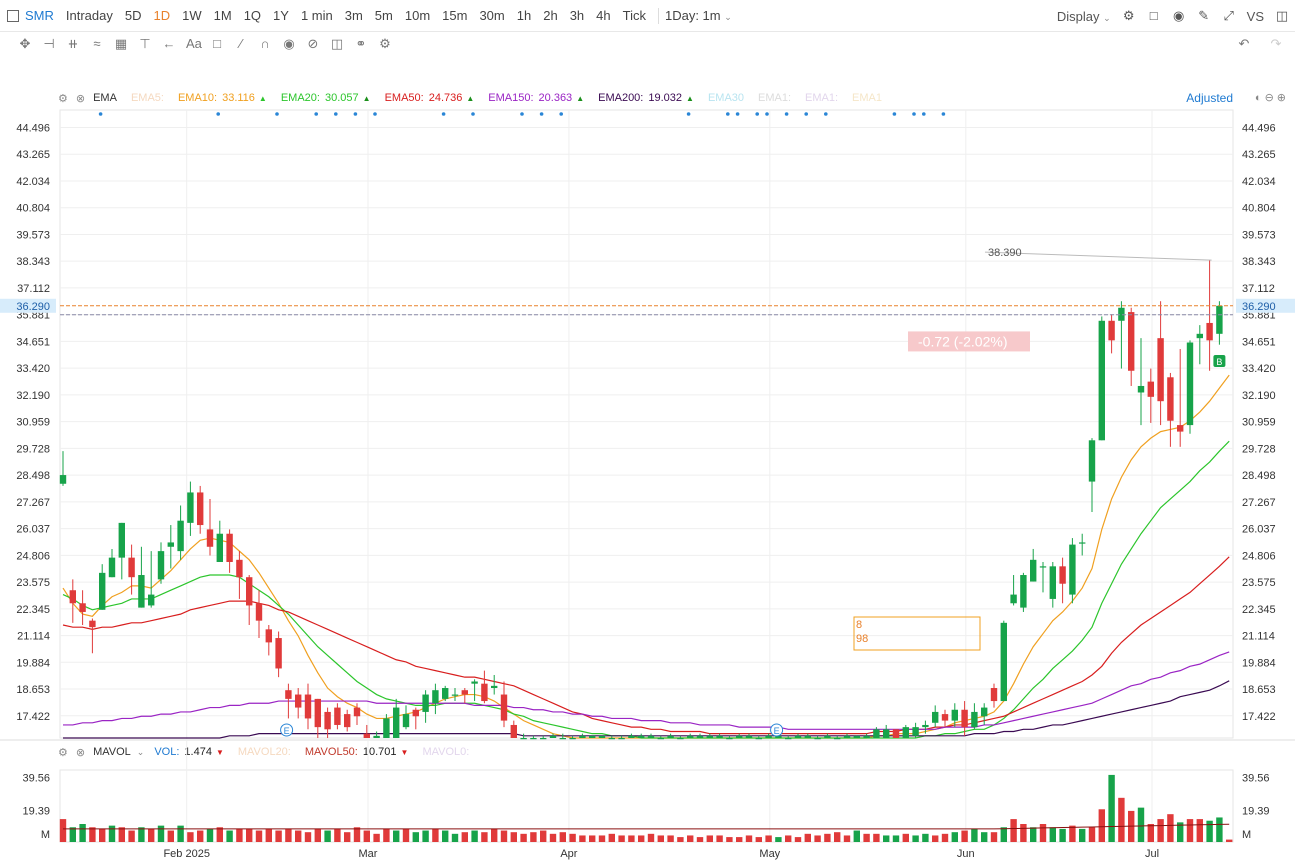 The height and width of the screenshot is (864, 1295). Describe the element at coordinates (1259, 583) in the screenshot. I see `price-tick-right: 23.575` at that location.